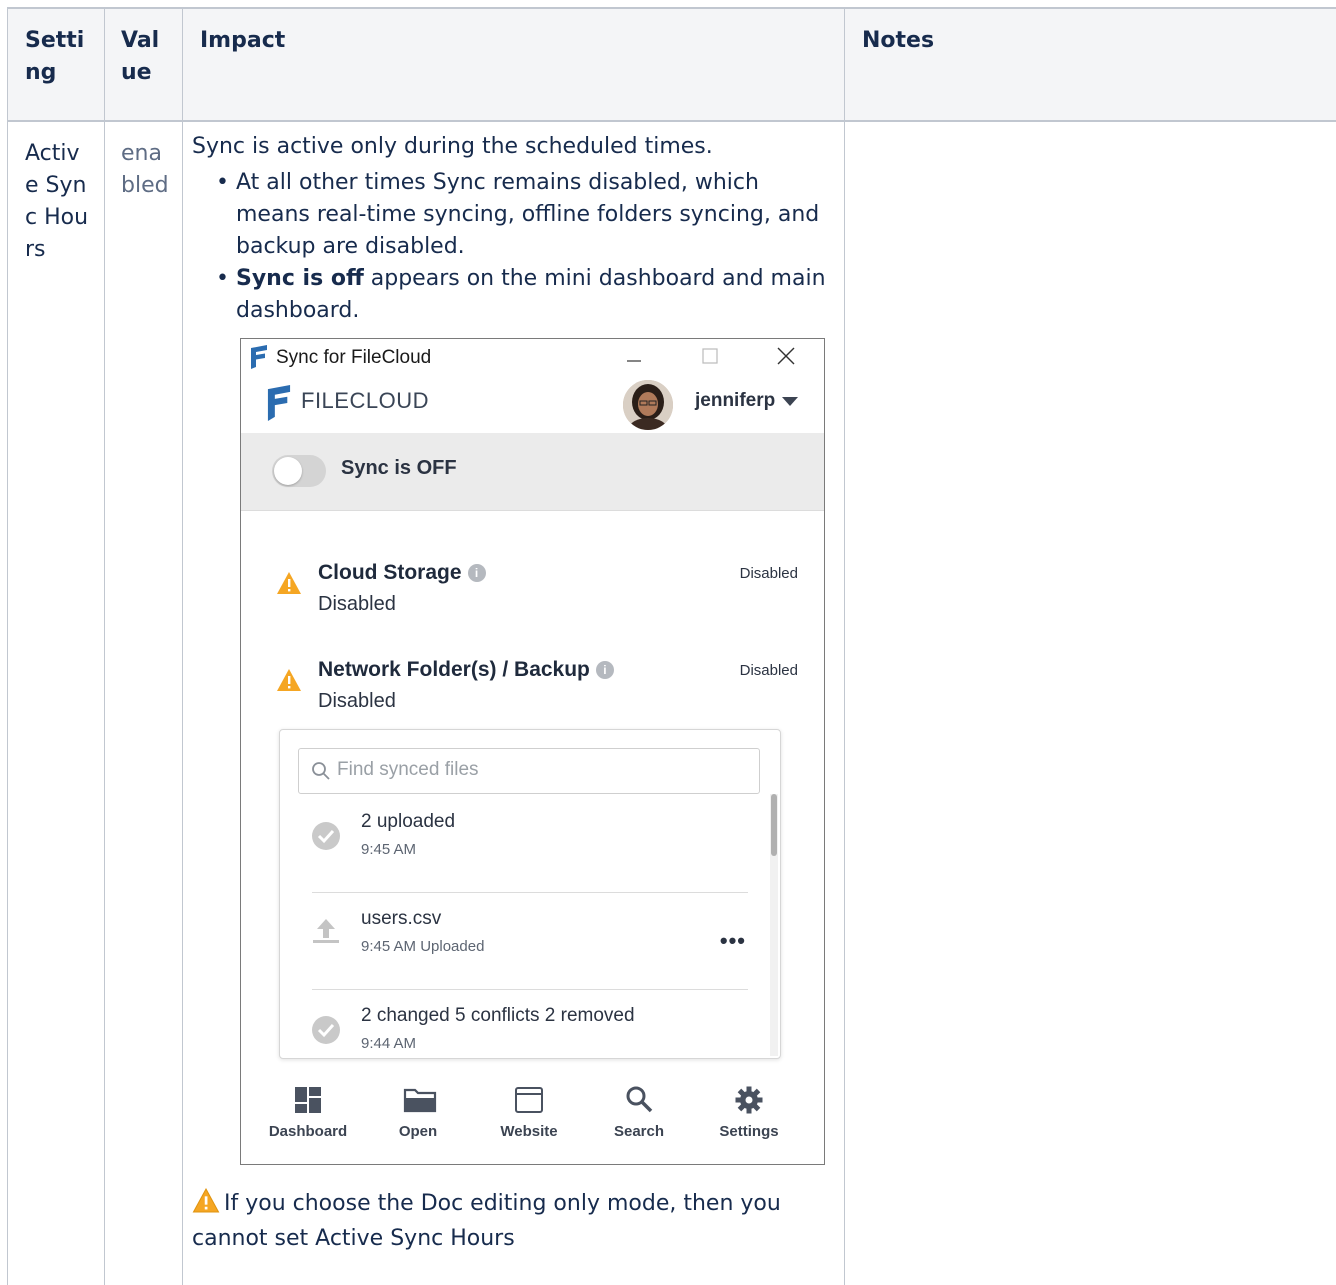  I want to click on bottom-nav: Dashboard Open Website Search Settings, so click(532, 1115).